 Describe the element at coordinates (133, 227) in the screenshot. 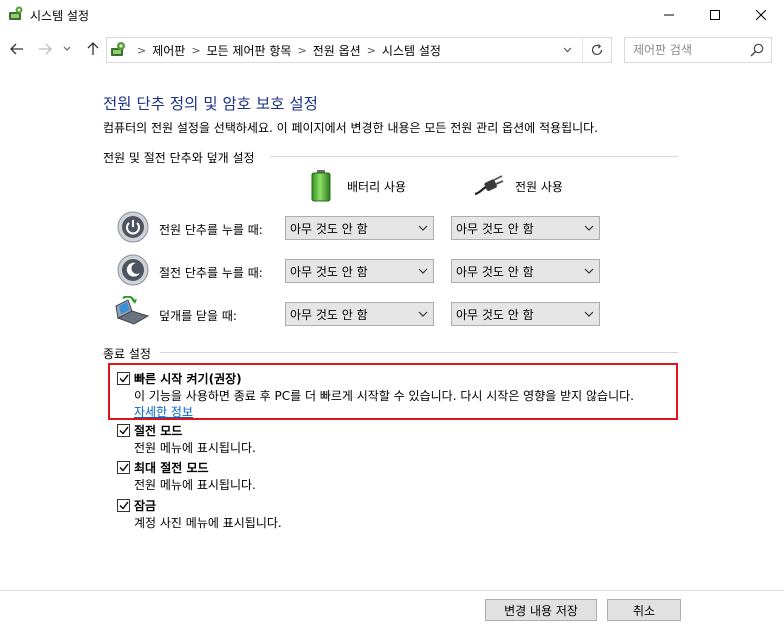

I see `power-button-icon` at that location.